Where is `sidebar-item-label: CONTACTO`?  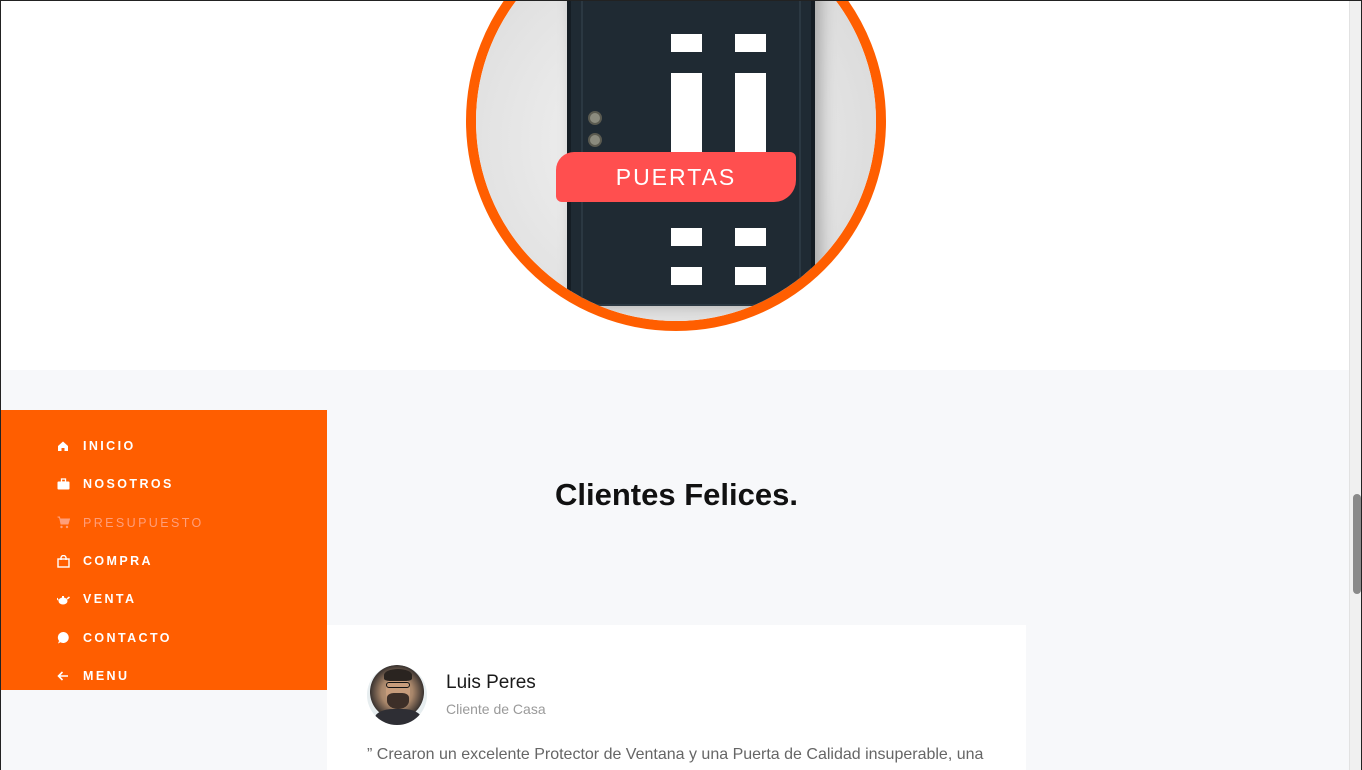
sidebar-item-label: CONTACTO is located at coordinates (127, 637).